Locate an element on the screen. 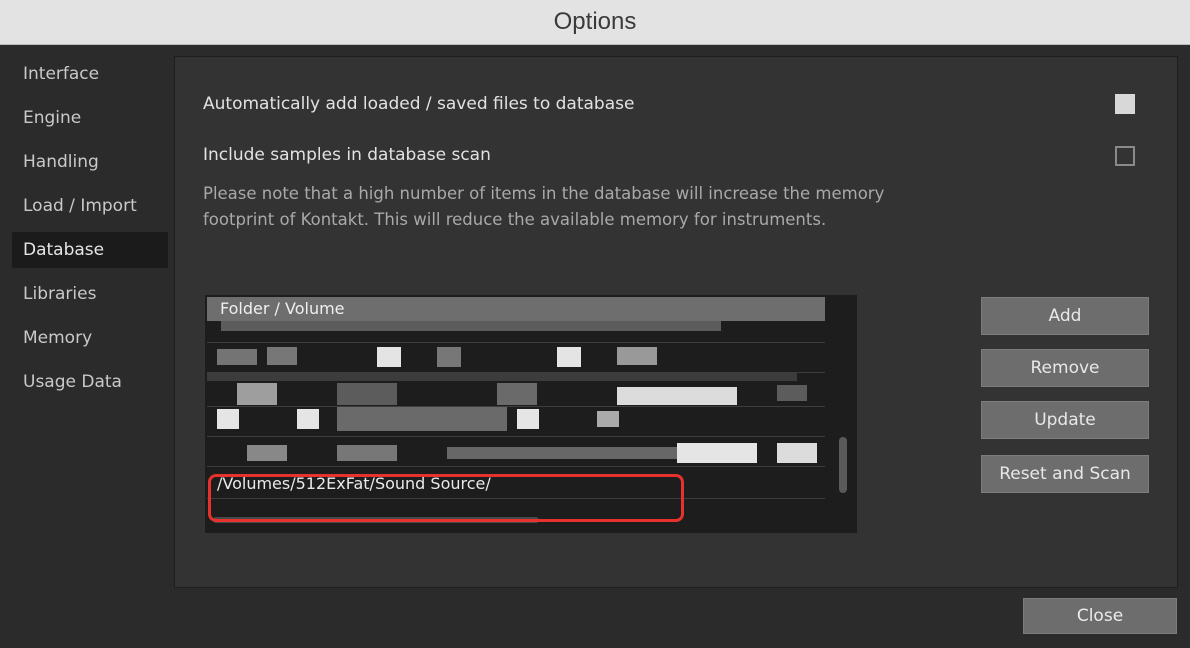 The width and height of the screenshot is (1190, 648). sidebar-item-memory: Memory is located at coordinates (90, 338).